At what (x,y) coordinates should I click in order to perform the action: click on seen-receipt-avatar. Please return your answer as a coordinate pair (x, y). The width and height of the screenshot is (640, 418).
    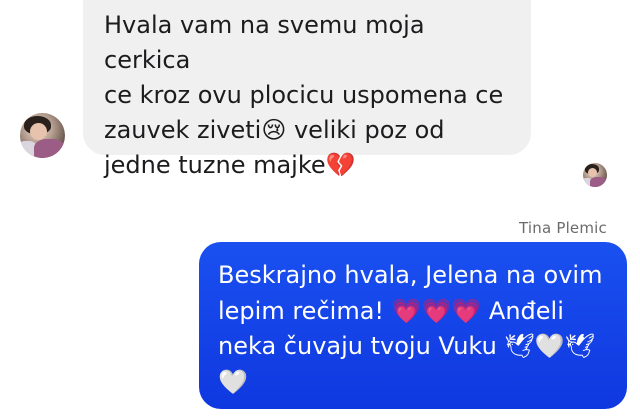
    Looking at the image, I should click on (595, 175).